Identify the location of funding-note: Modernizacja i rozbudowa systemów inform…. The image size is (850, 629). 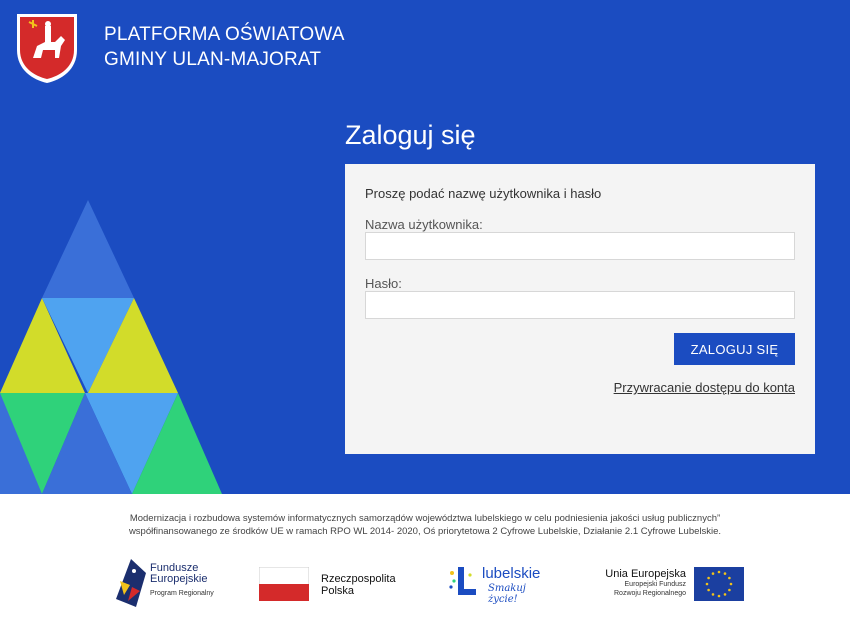
(425, 525).